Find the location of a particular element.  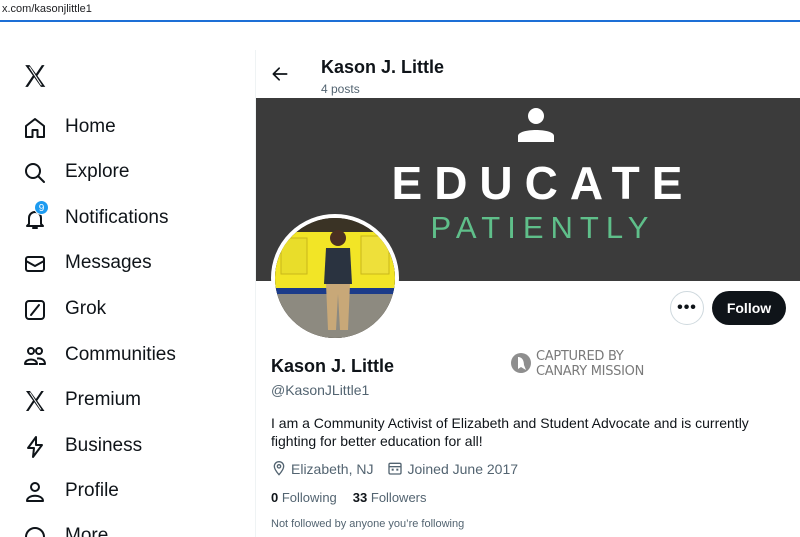

sidebar-item-premium: Premium is located at coordinates (81, 401).